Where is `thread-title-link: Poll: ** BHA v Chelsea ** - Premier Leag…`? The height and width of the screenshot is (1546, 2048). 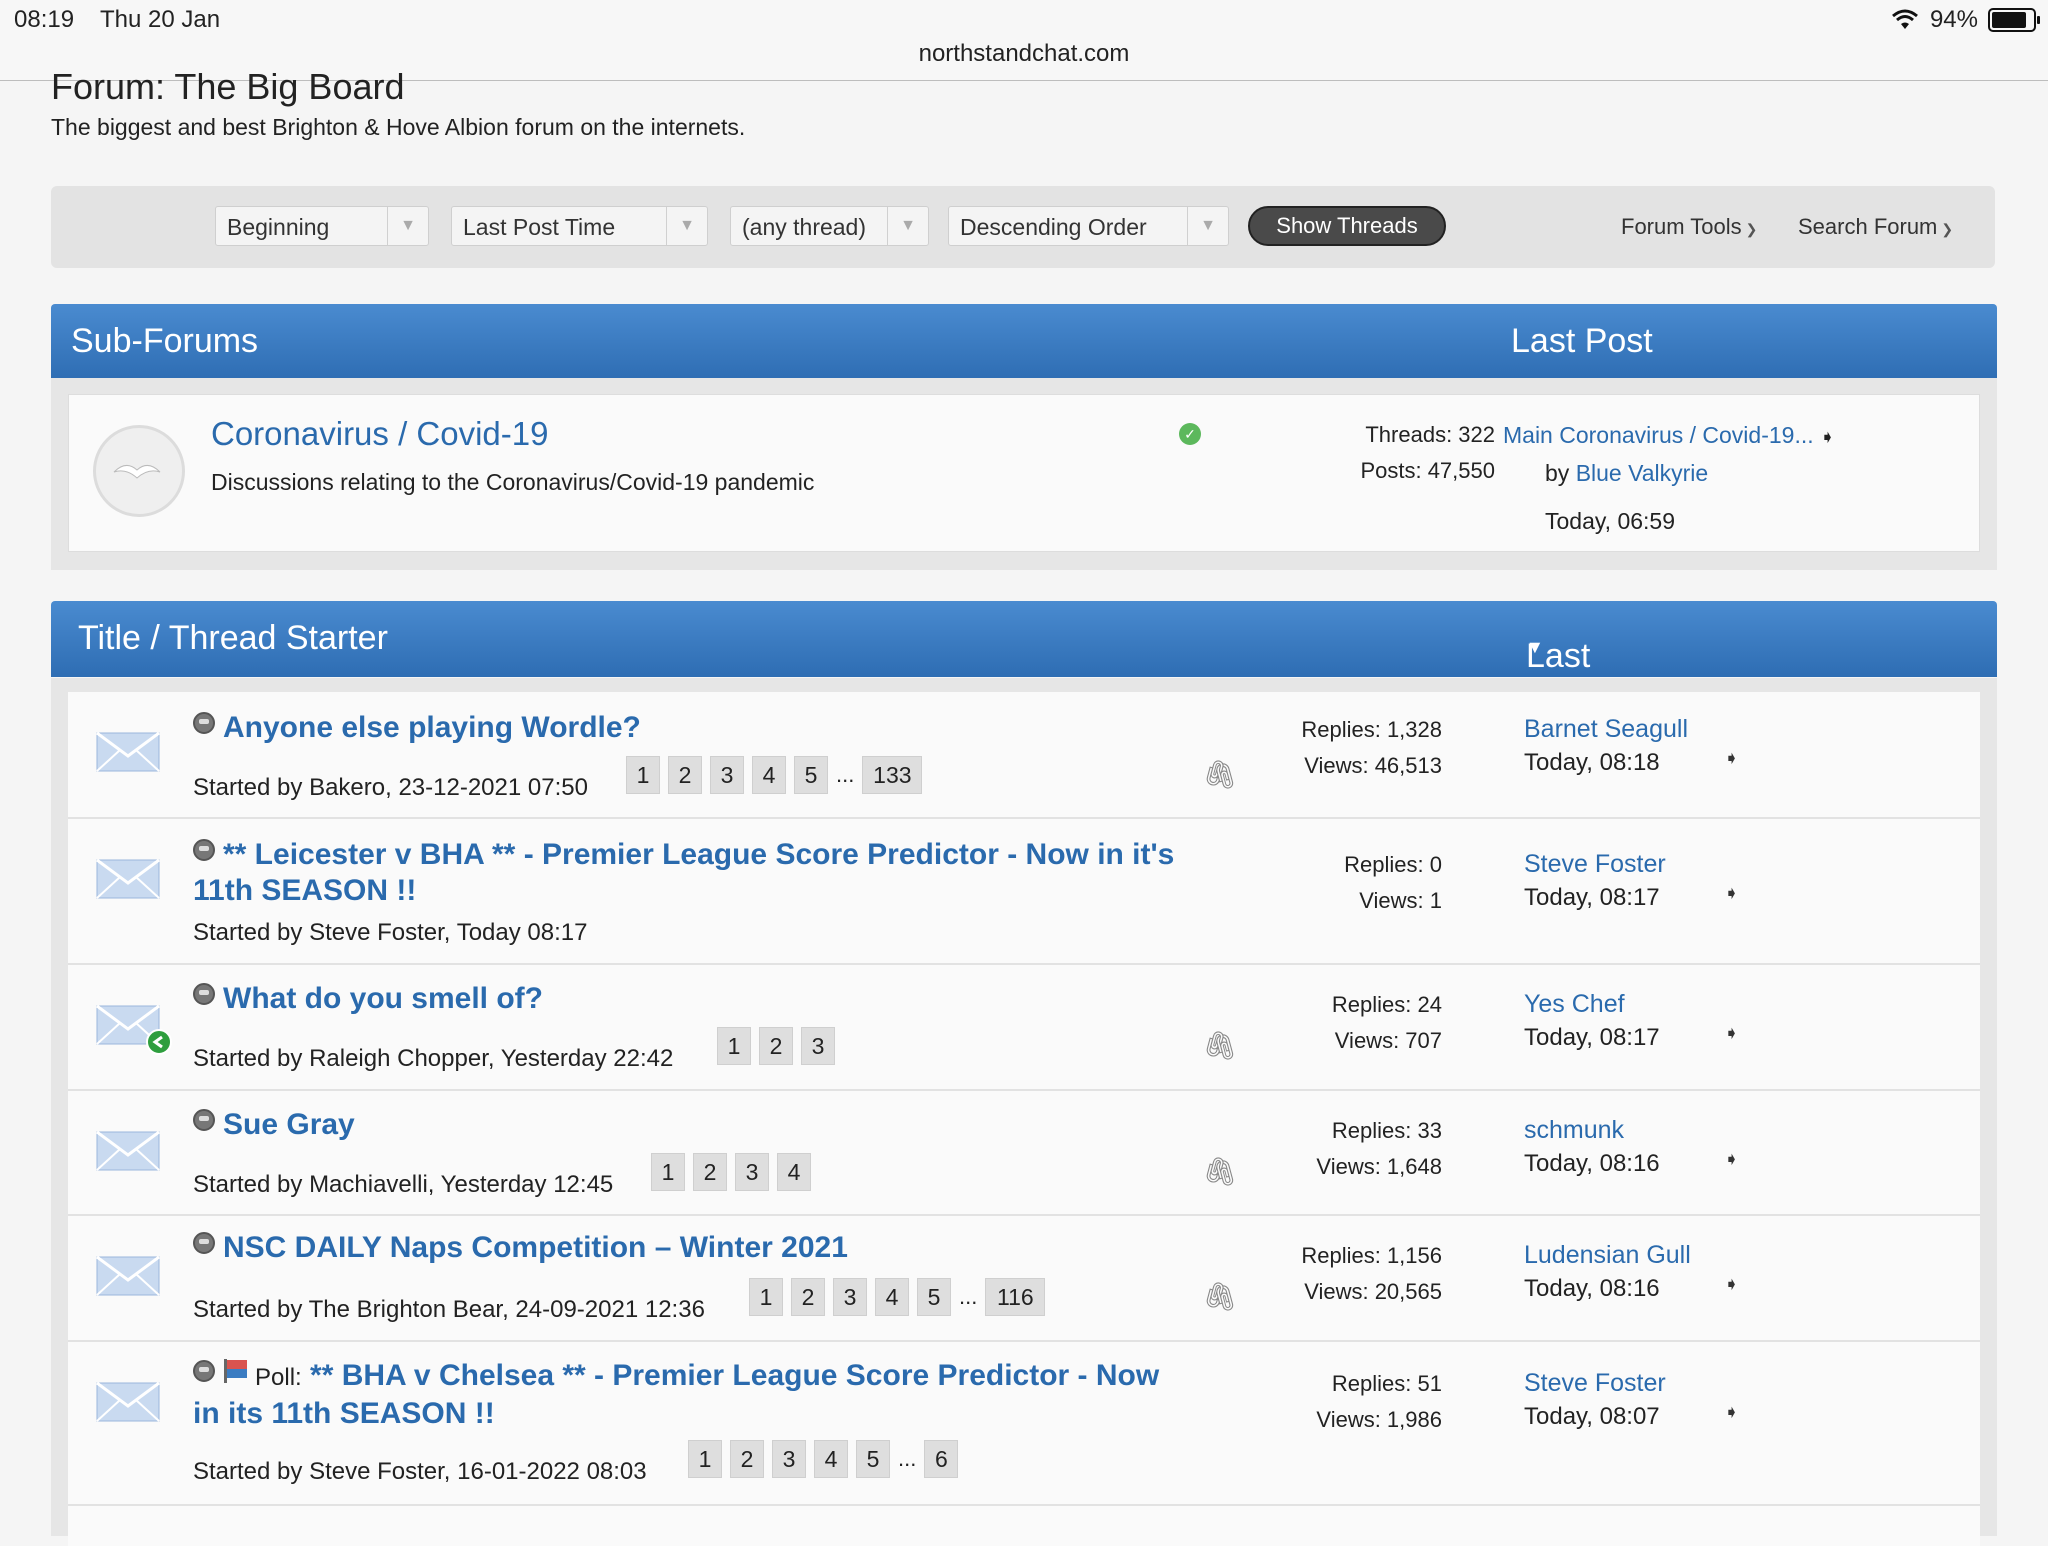
thread-title-link: Poll: ** BHA v Chelsea ** - Premier Leag… is located at coordinates (676, 1395).